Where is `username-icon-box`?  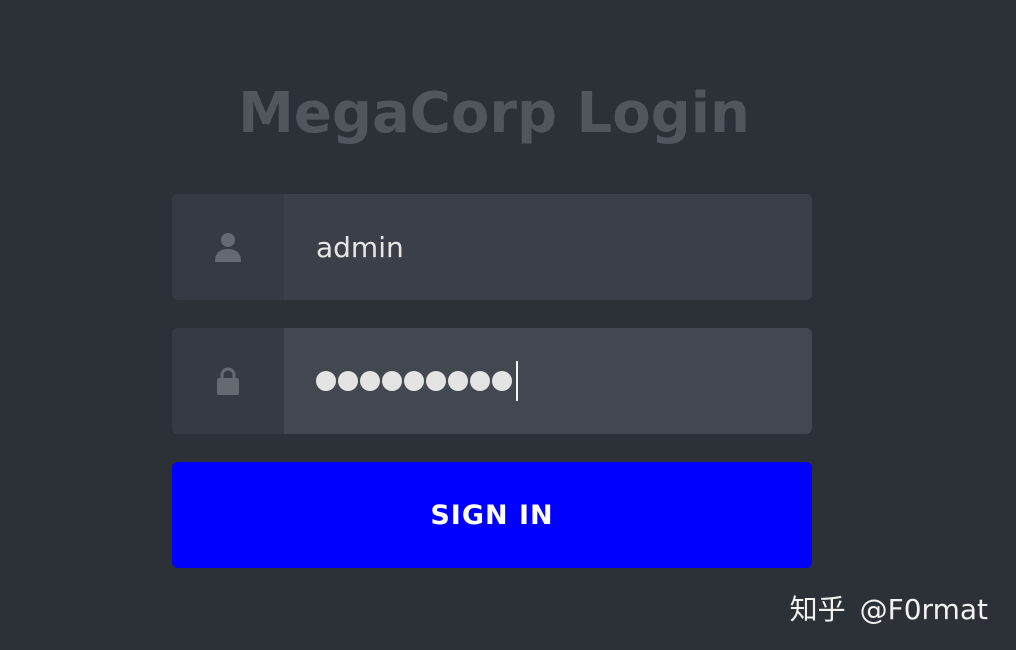
username-icon-box is located at coordinates (228, 247).